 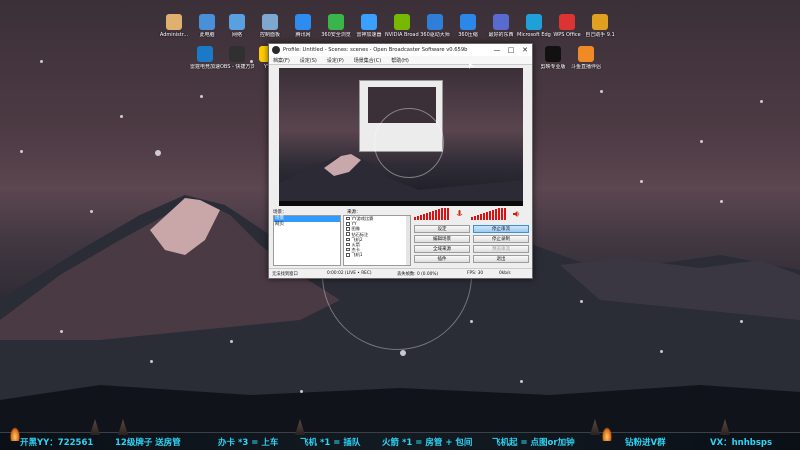 I want to click on desktop-icon: 此电脑, so click(x=207, y=26).